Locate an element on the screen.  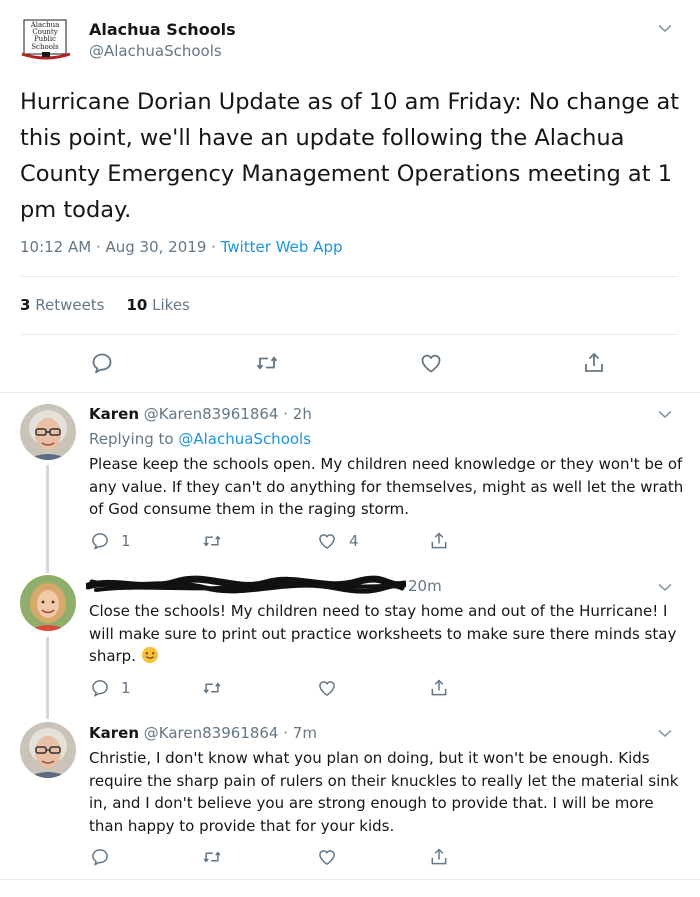
likes-label: Likes is located at coordinates (171, 305).